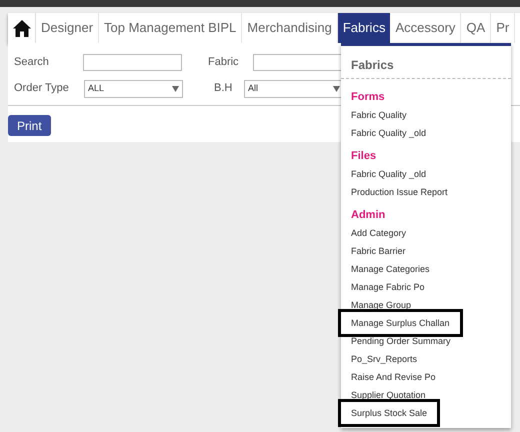 The image size is (520, 432). Describe the element at coordinates (431, 115) in the screenshot. I see `menu-item: Fabric Quality` at that location.